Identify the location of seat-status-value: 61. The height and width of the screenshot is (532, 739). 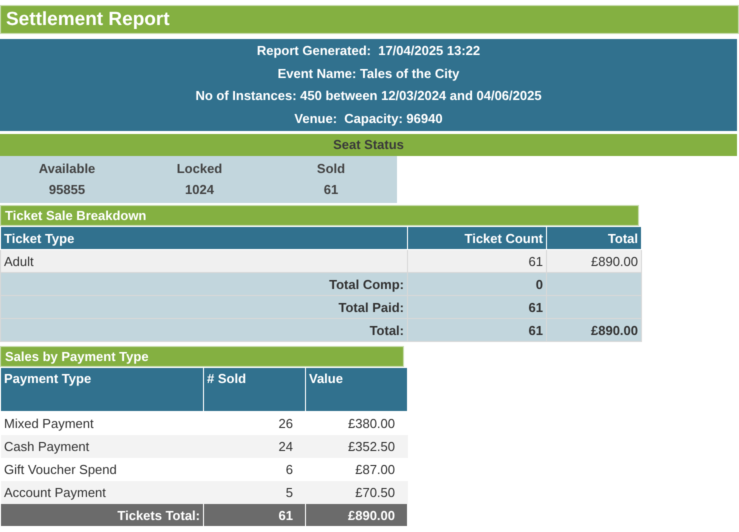
(331, 190).